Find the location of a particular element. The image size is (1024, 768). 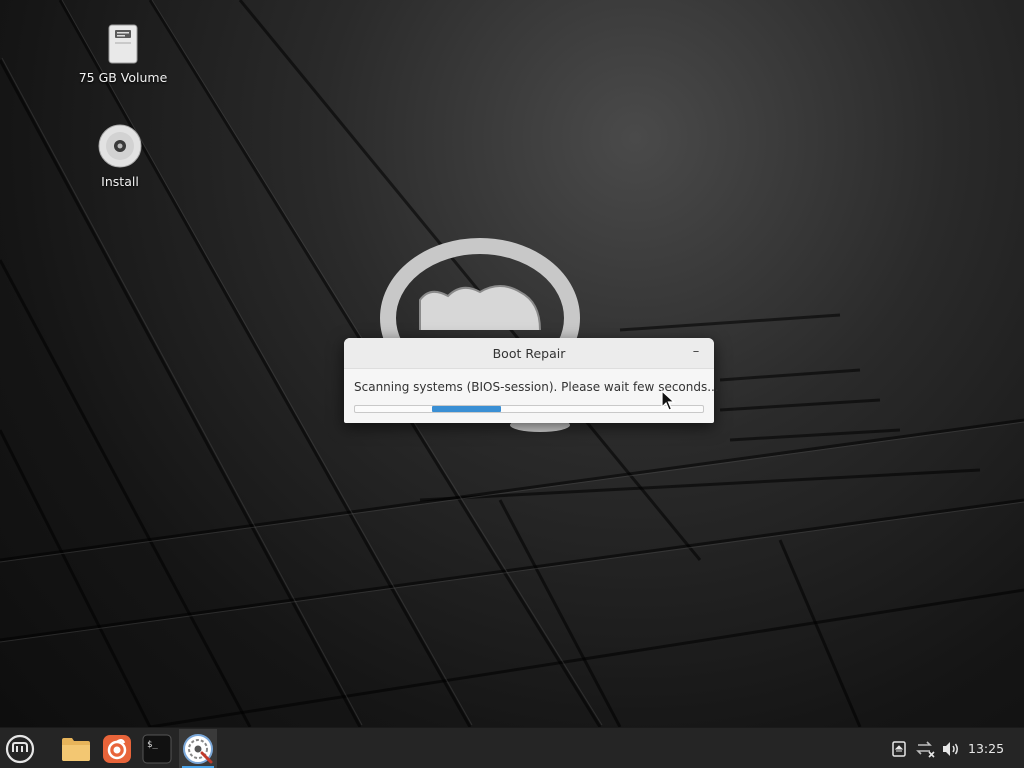

network-tray is located at coordinates (926, 749).